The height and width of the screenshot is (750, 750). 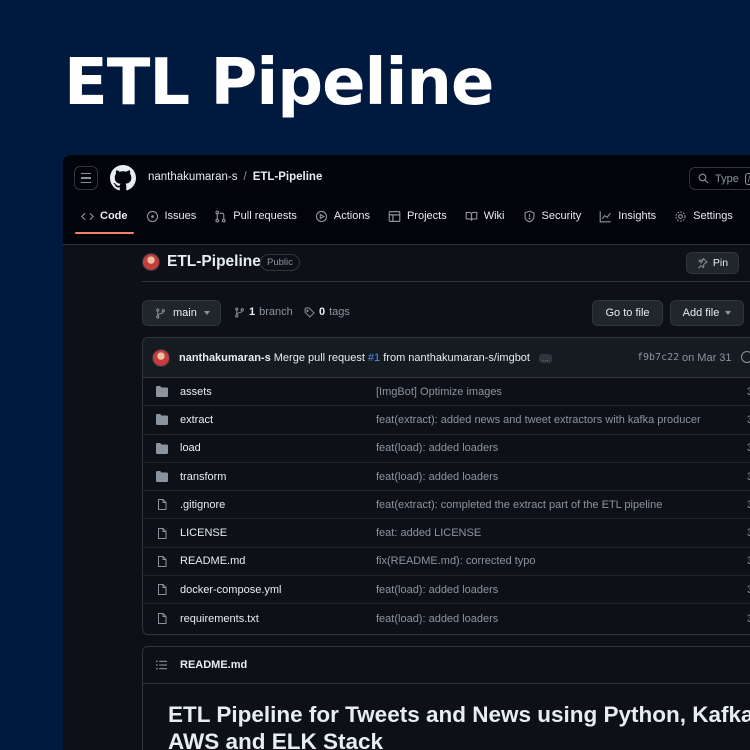 I want to click on tab-issues: Issues, so click(x=174, y=216).